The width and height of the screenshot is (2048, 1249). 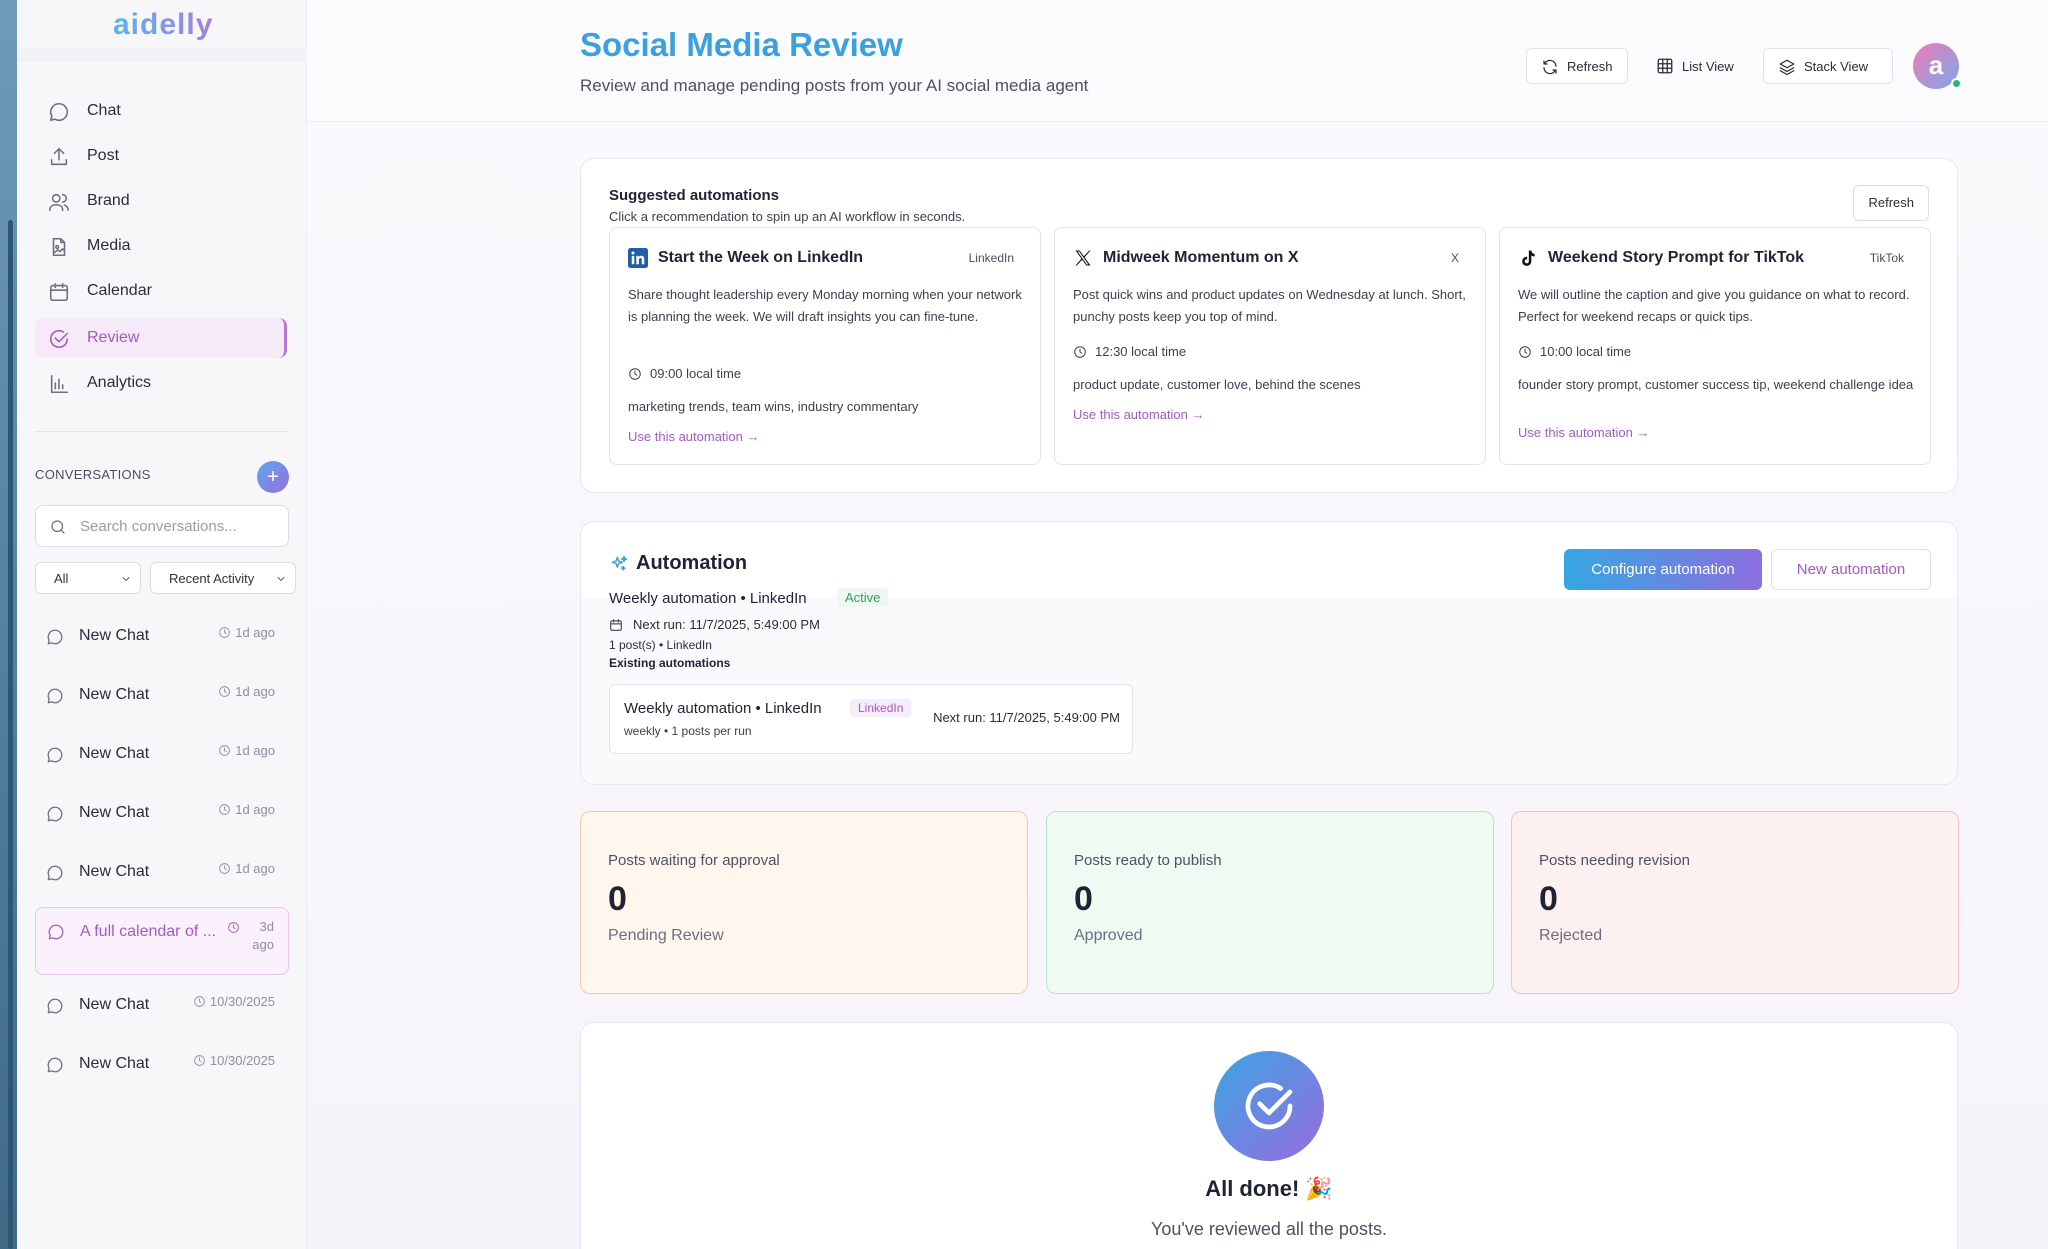 I want to click on configure-automation-button: Configure automation, so click(x=1663, y=569).